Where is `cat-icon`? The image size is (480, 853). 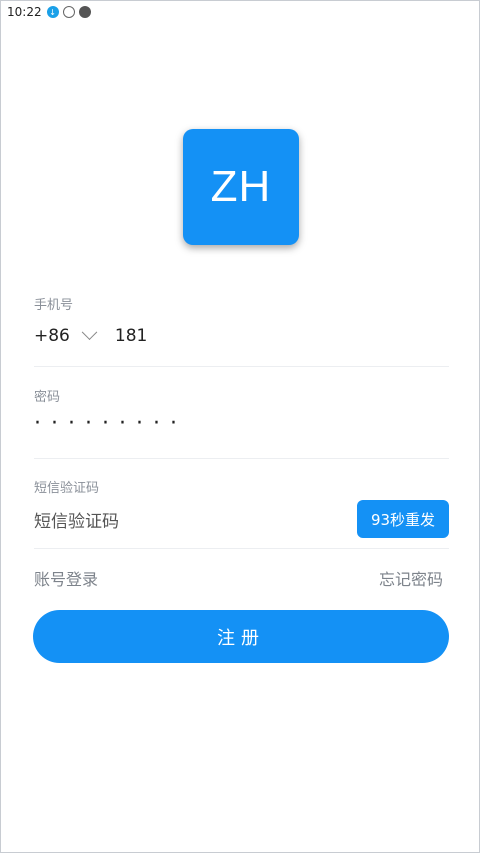 cat-icon is located at coordinates (84, 12).